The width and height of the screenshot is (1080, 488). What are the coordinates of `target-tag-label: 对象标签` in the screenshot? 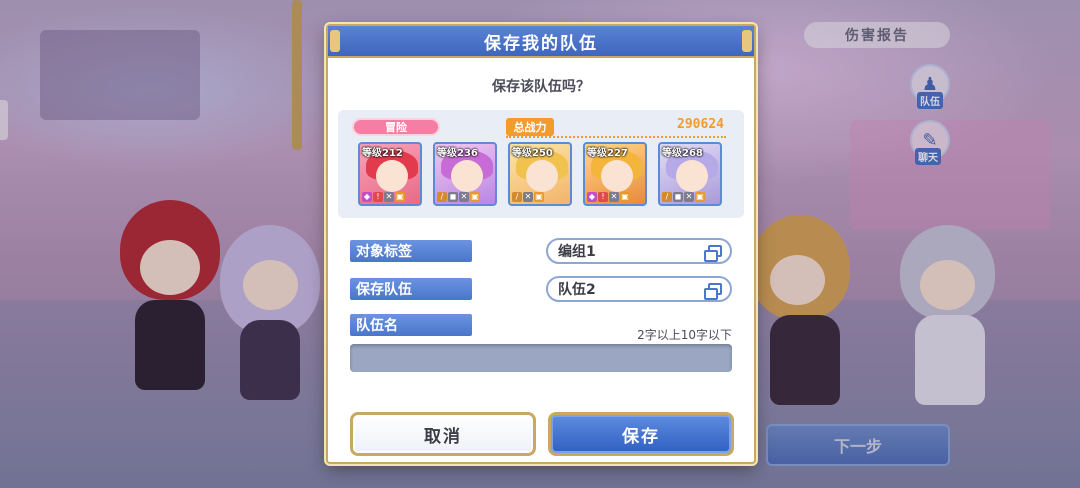 It's located at (411, 251).